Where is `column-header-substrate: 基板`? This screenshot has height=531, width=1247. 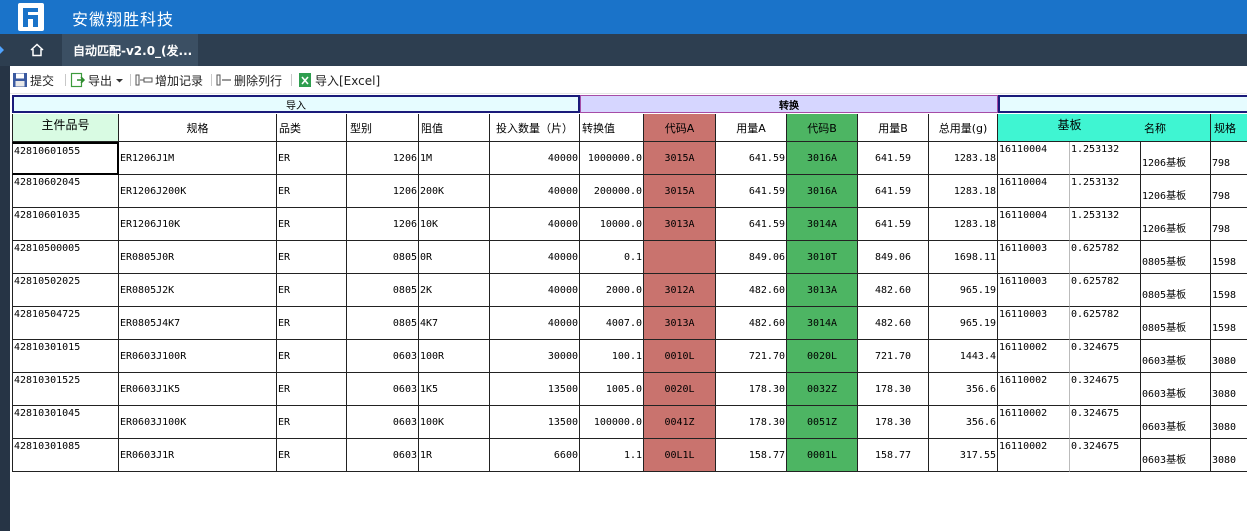
column-header-substrate: 基板 is located at coordinates (1069, 128).